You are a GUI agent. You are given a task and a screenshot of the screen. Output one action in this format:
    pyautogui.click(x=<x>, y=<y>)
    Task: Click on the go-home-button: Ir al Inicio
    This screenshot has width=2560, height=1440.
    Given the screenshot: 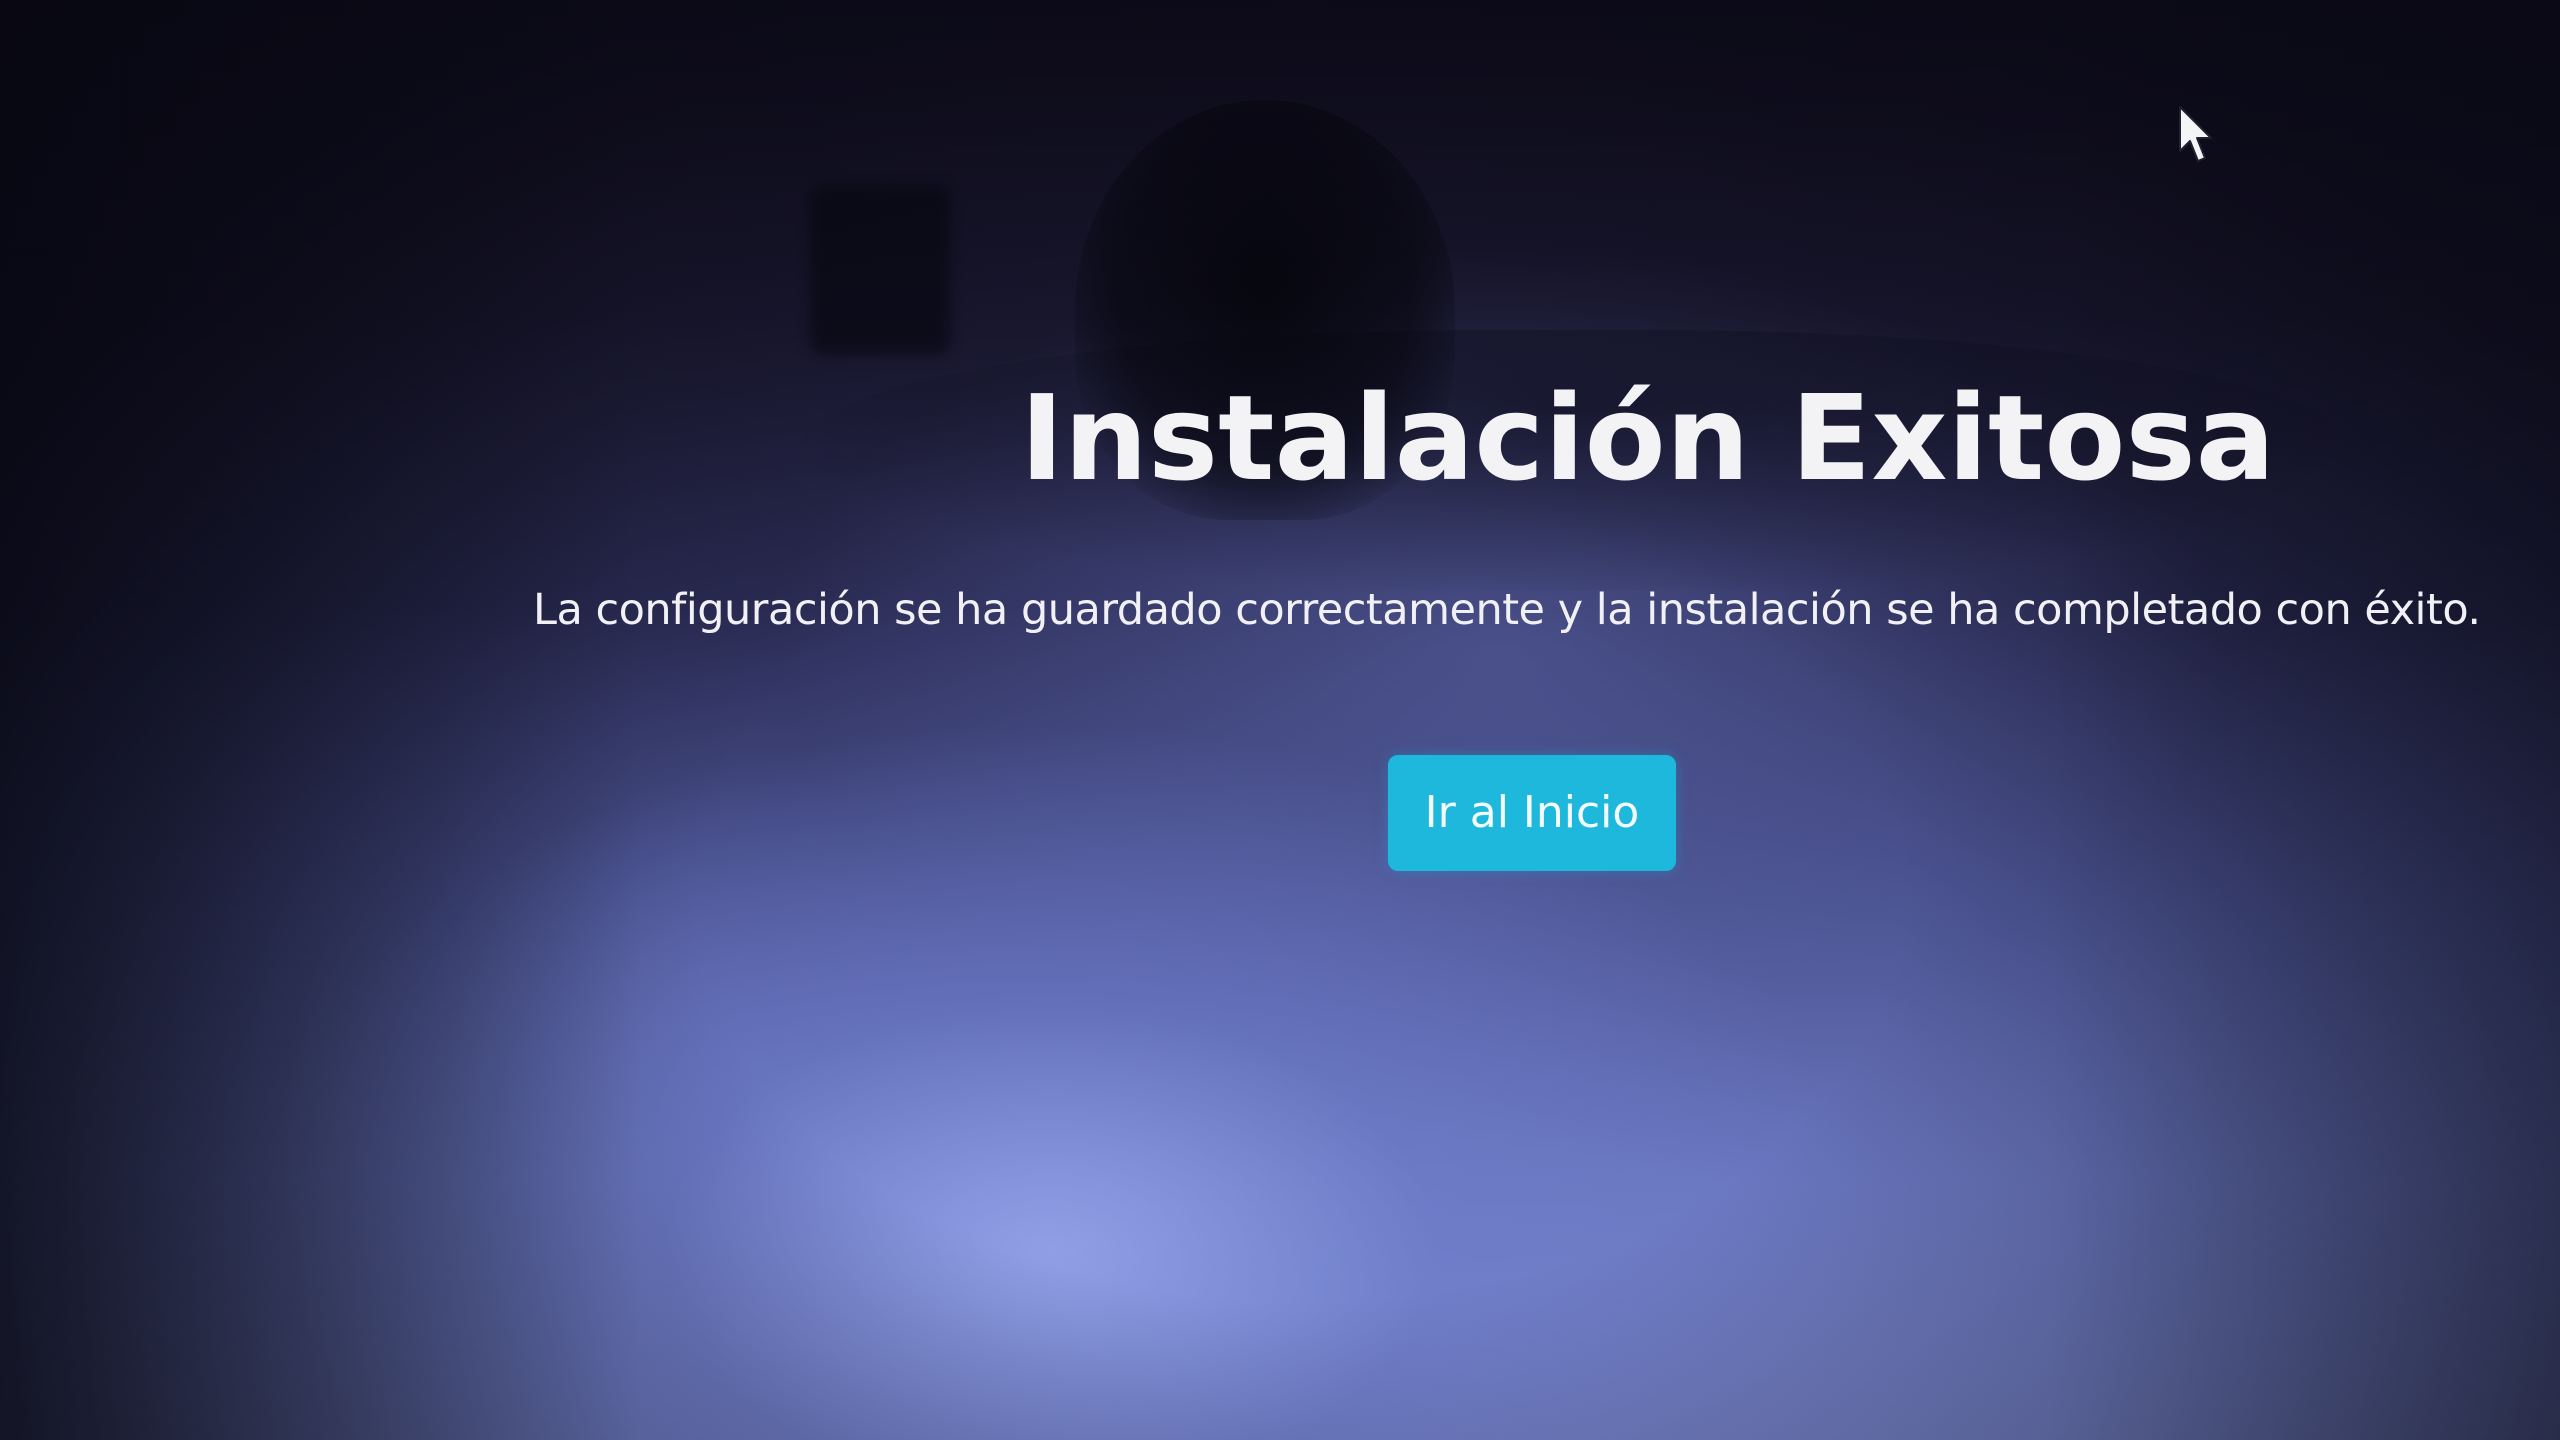 What is the action you would take?
    pyautogui.click(x=1532, y=813)
    